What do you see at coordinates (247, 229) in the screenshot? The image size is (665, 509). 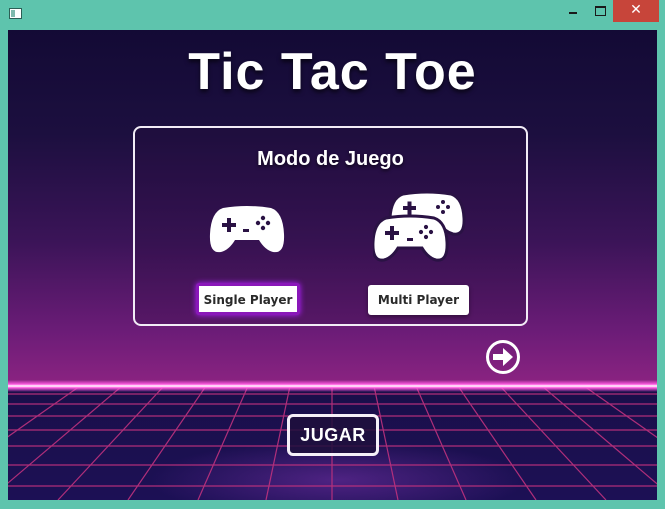 I see `gamepad-icon` at bounding box center [247, 229].